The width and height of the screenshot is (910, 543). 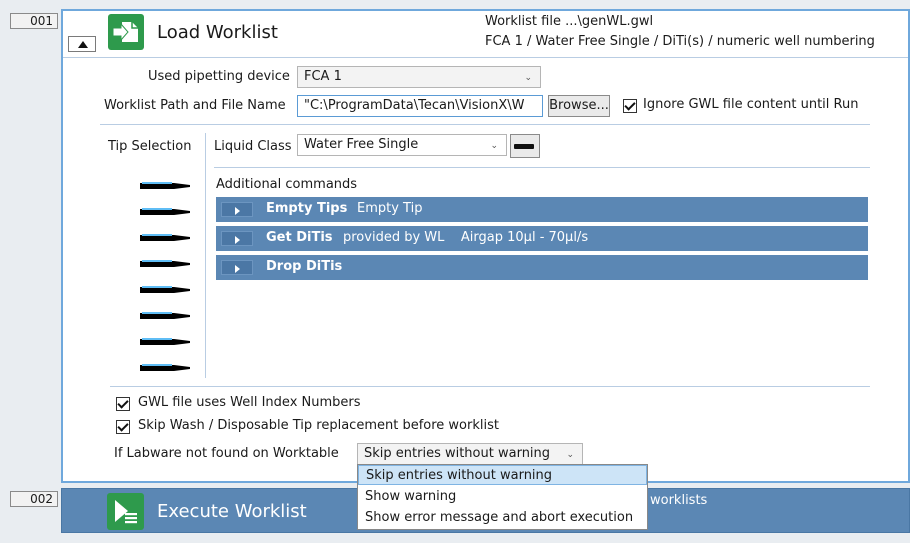 What do you see at coordinates (485, 124) in the screenshot?
I see `section-separator` at bounding box center [485, 124].